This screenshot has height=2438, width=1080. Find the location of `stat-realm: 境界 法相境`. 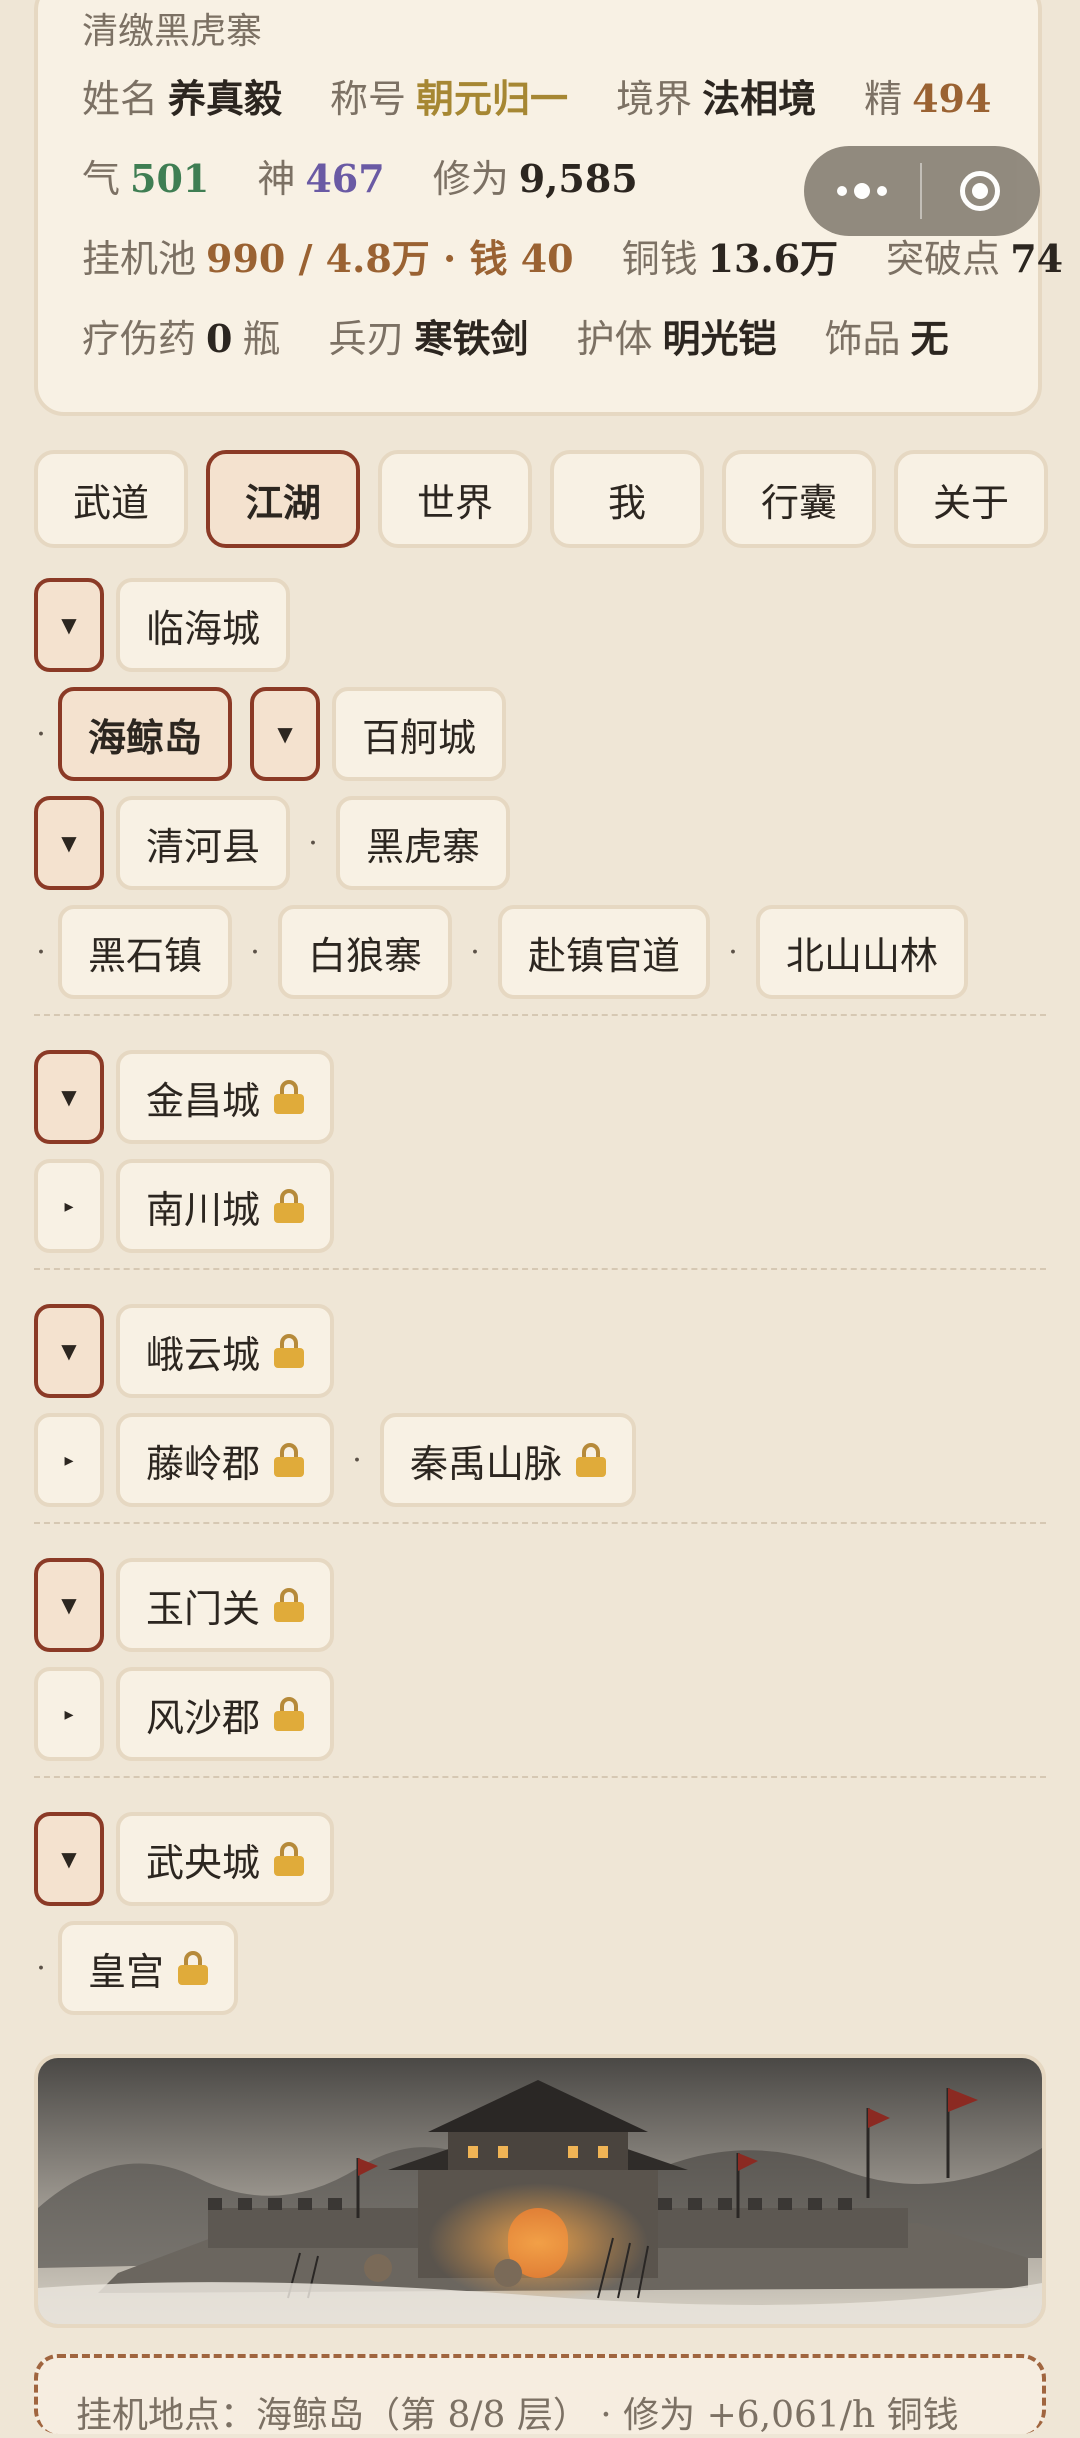

stat-realm: 境界 法相境 is located at coordinates (716, 98).